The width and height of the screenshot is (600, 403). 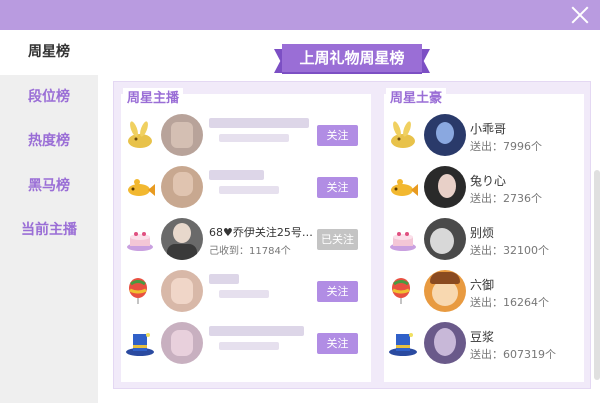 I want to click on title-bar, so click(x=300, y=15).